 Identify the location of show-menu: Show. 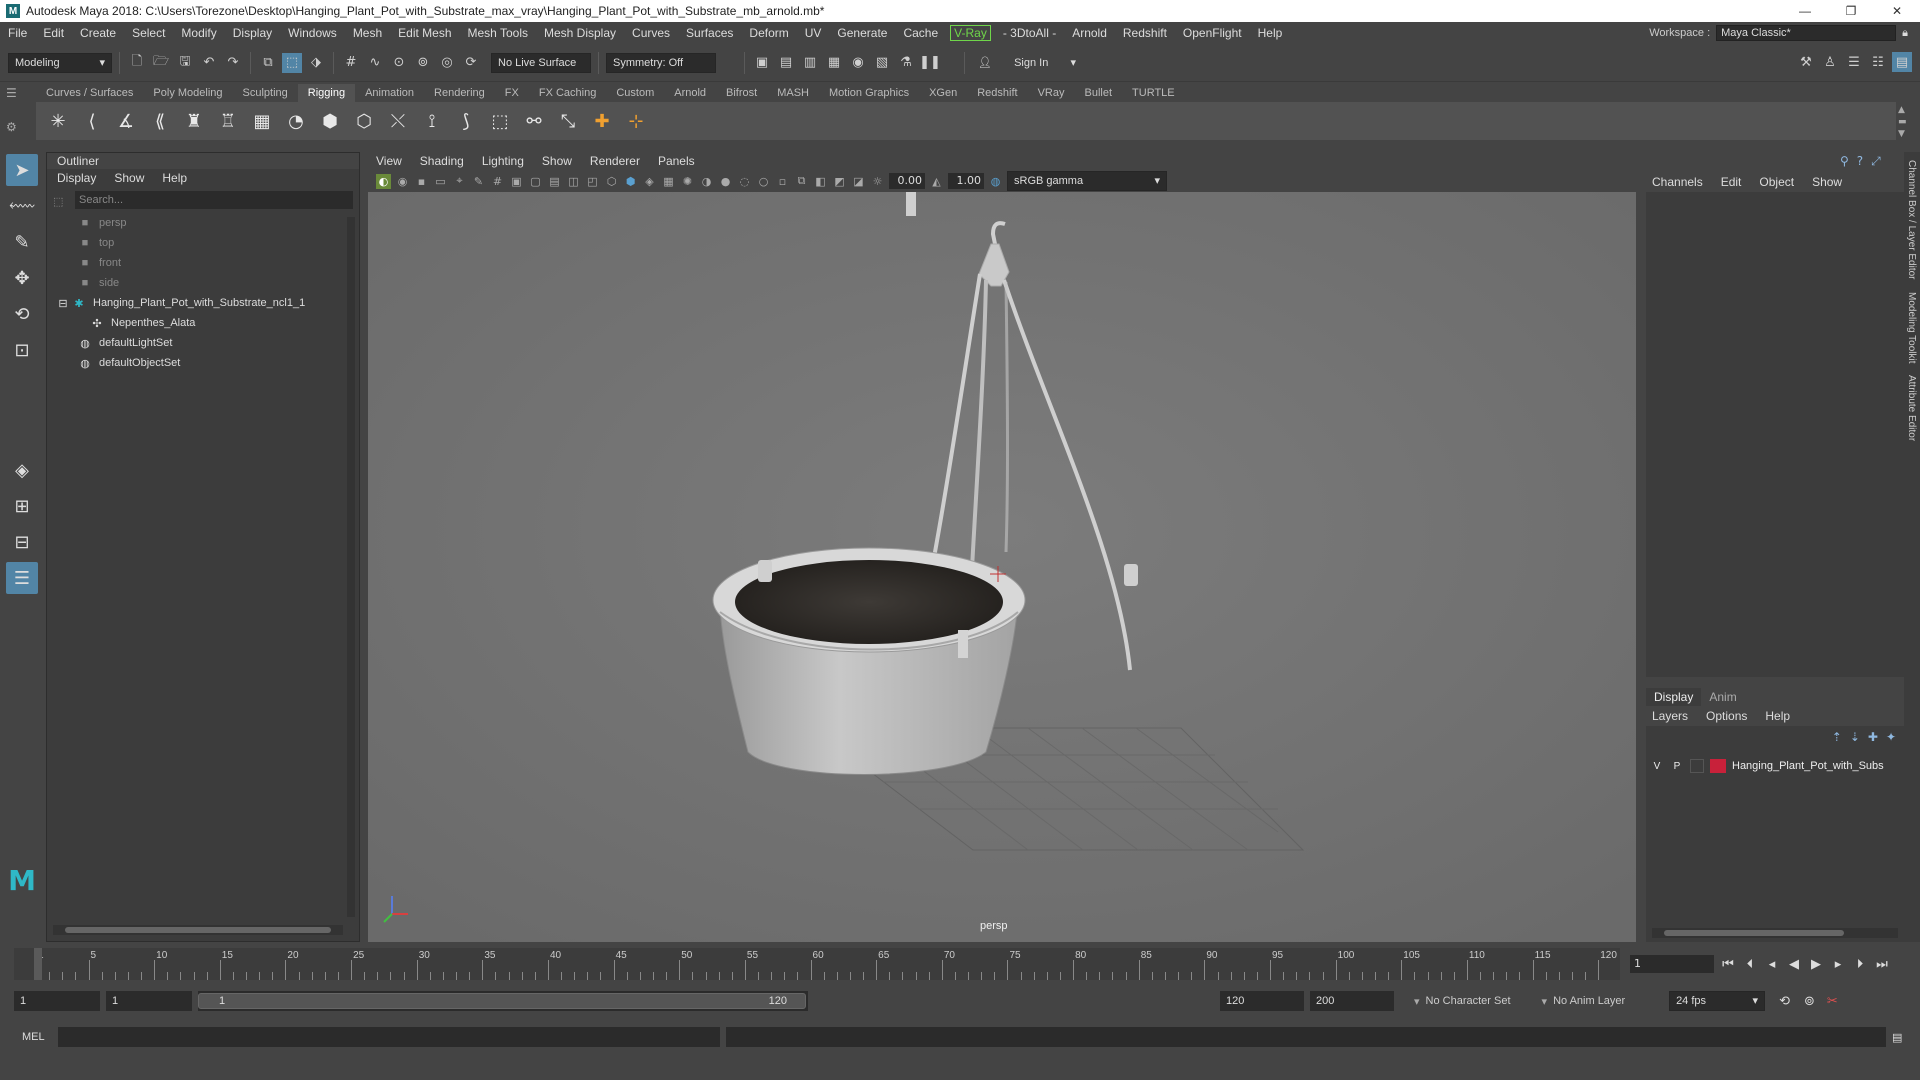
(1827, 182).